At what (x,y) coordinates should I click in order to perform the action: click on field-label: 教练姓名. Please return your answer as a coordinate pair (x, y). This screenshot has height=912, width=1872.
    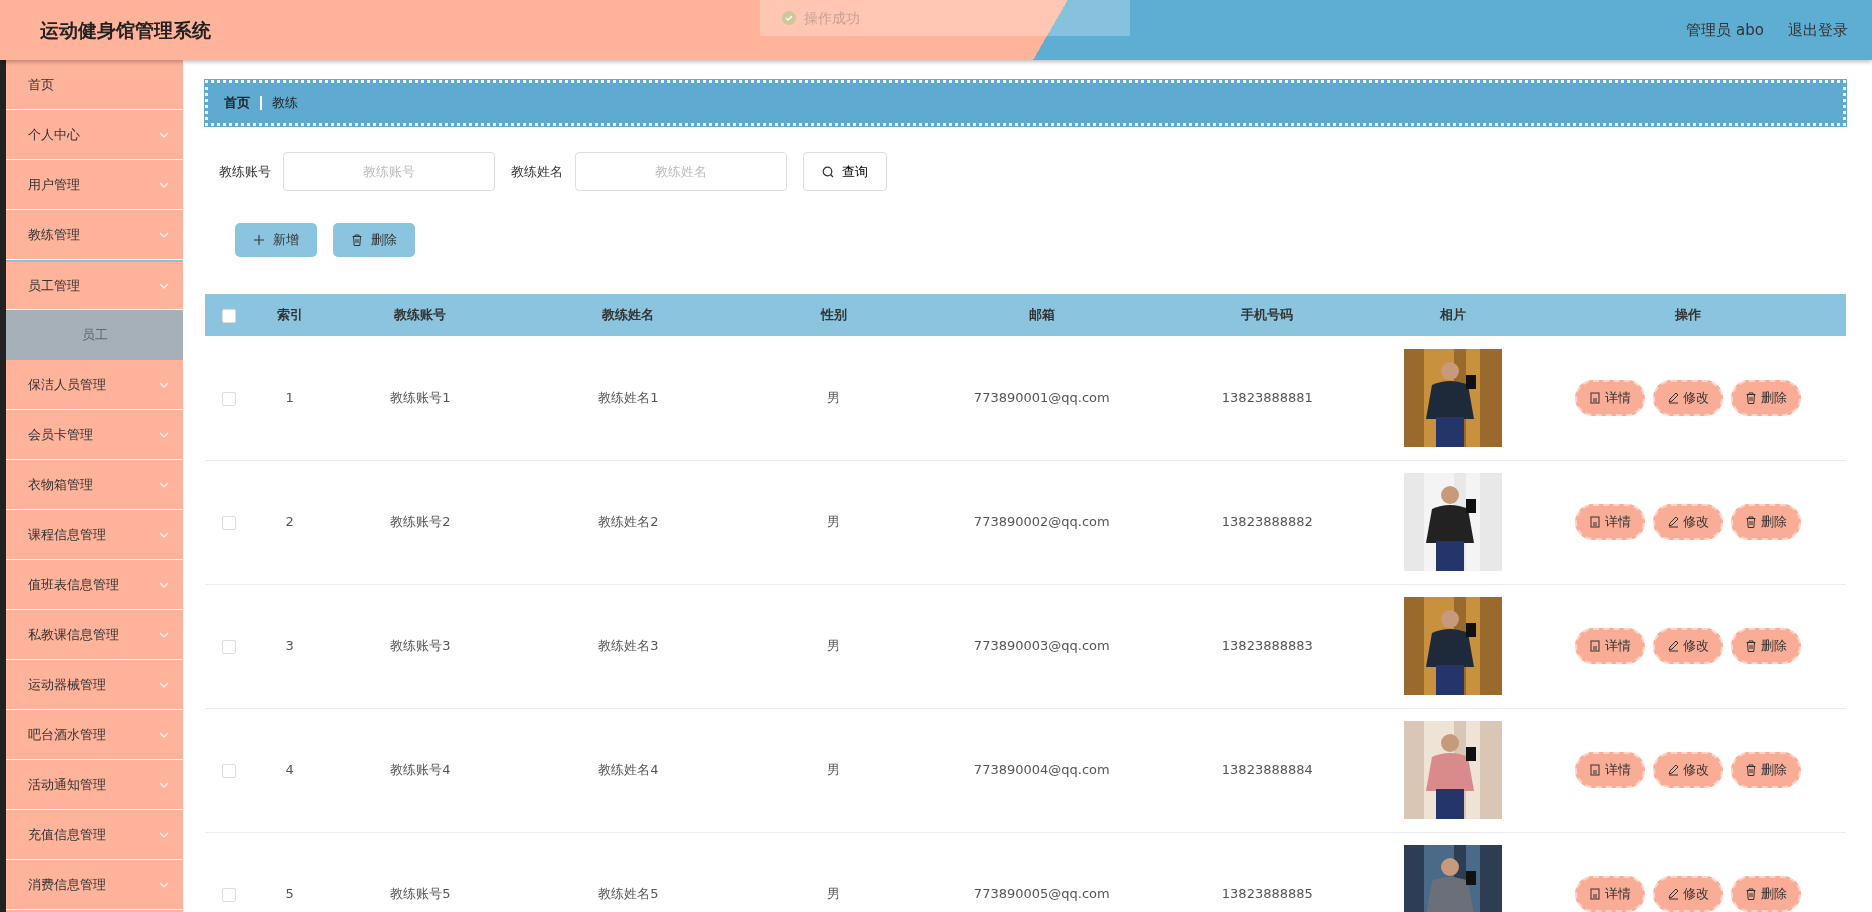
    Looking at the image, I should click on (537, 171).